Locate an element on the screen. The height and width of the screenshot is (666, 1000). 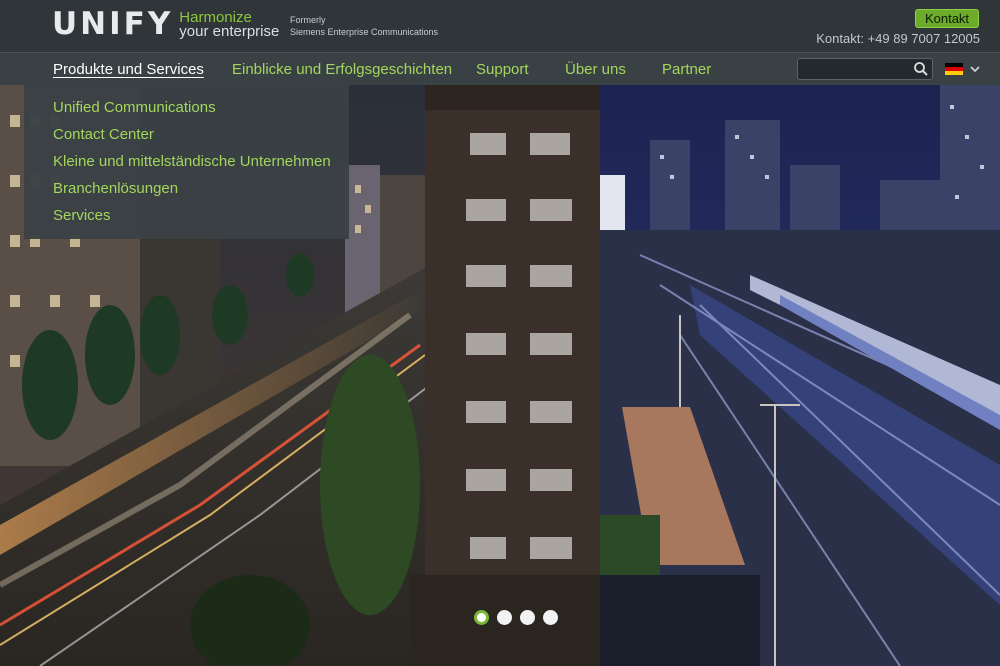
contact-button: Kontakt is located at coordinates (947, 18).